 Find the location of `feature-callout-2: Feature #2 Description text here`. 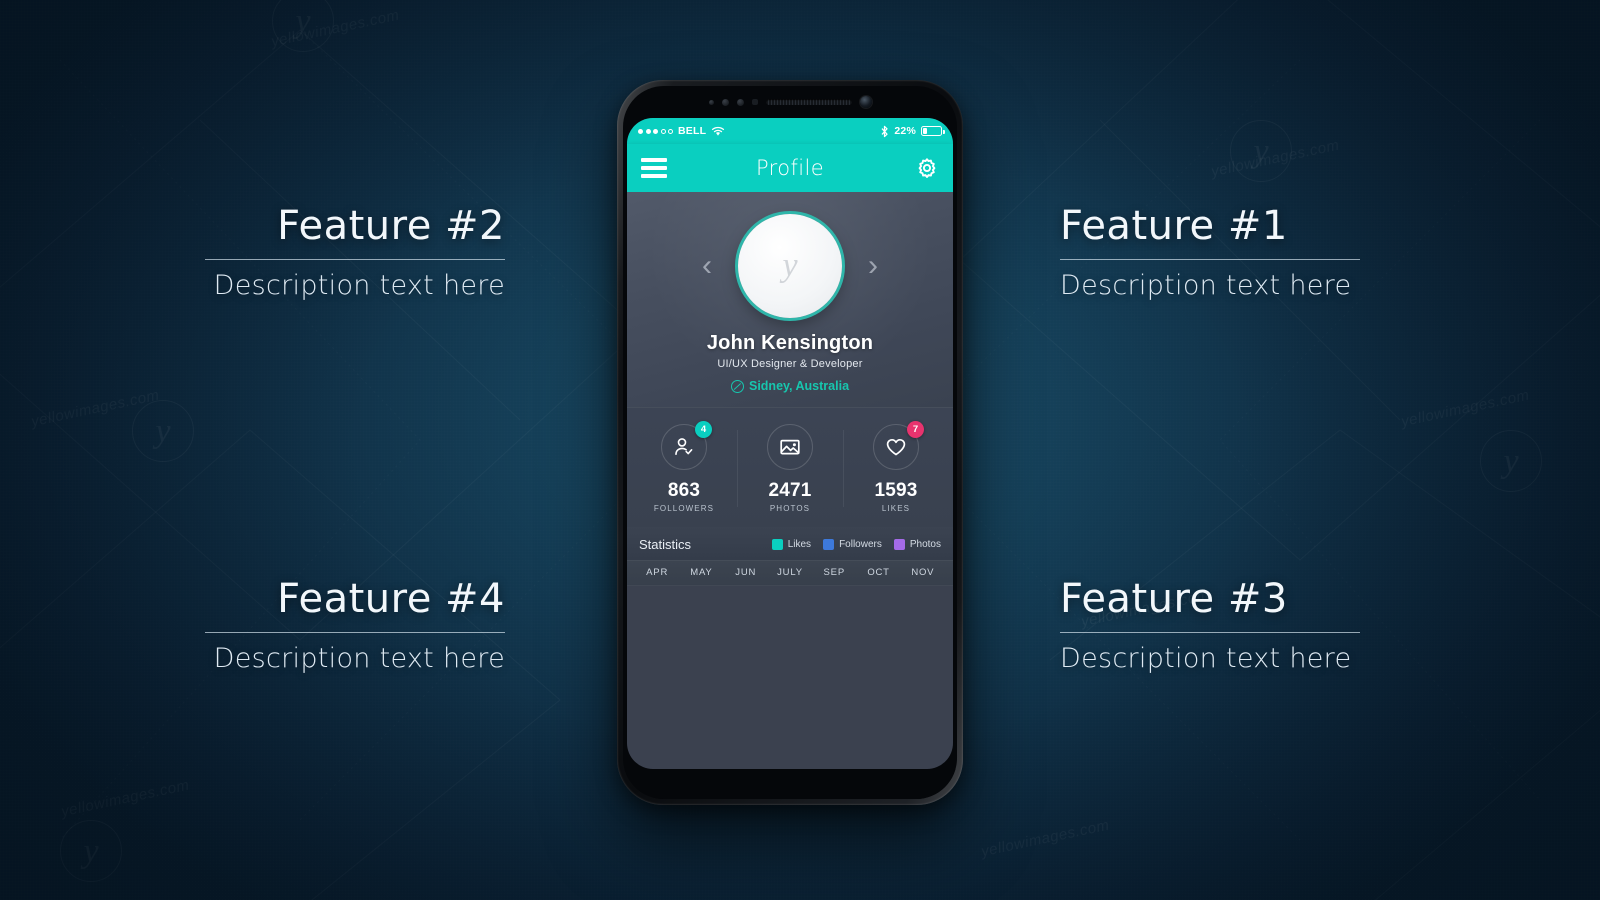

feature-callout-2: Feature #2 Description text here is located at coordinates (355, 253).